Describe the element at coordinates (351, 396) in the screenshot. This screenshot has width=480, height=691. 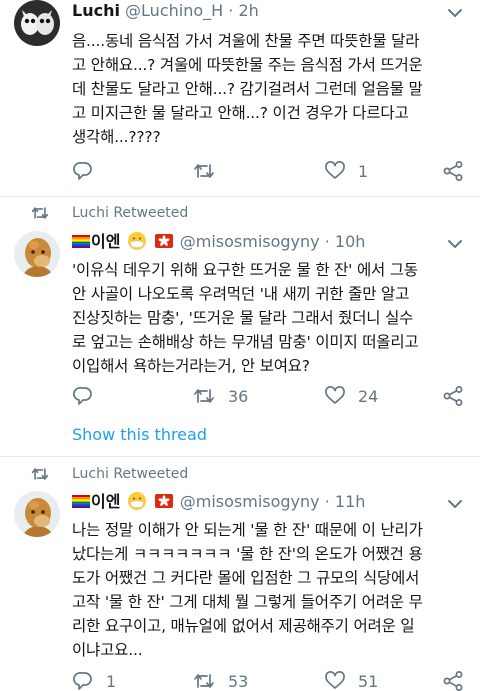
I see `like-button: 24` at that location.